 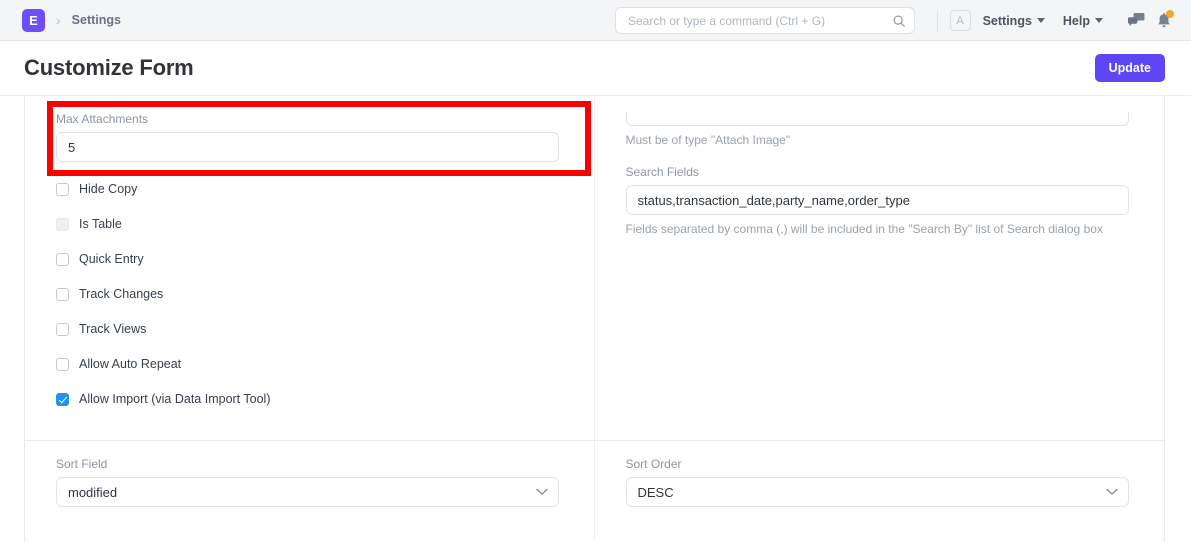 I want to click on image-field-group: Must be of type "Attach Image", so click(x=877, y=130).